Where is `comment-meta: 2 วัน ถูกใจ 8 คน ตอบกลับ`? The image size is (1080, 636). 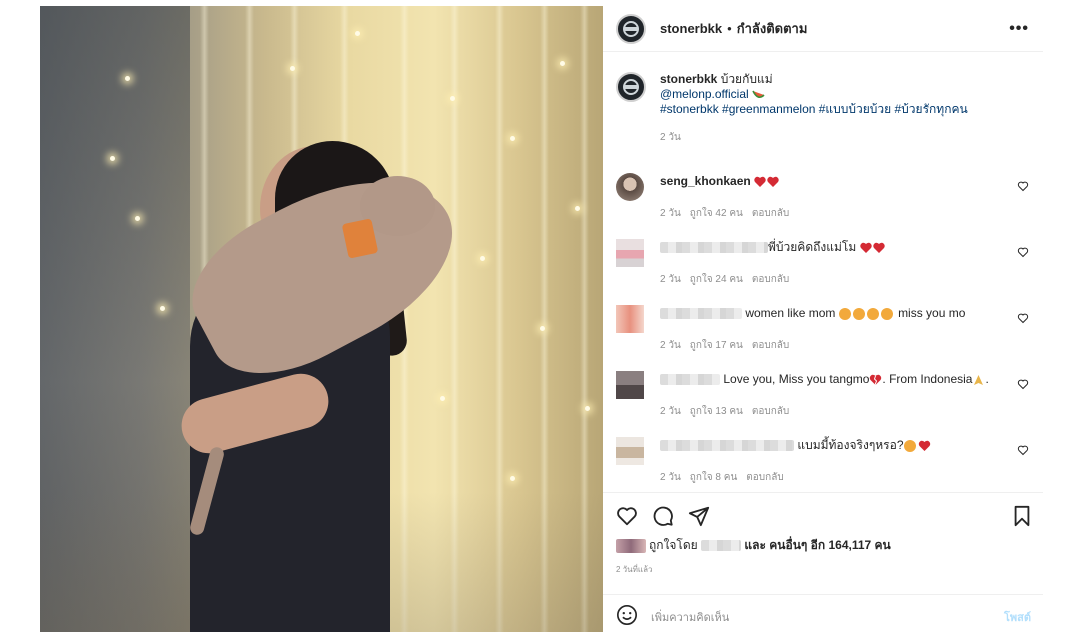 comment-meta: 2 วัน ถูกใจ 8 คน ตอบกลับ is located at coordinates (726, 477).